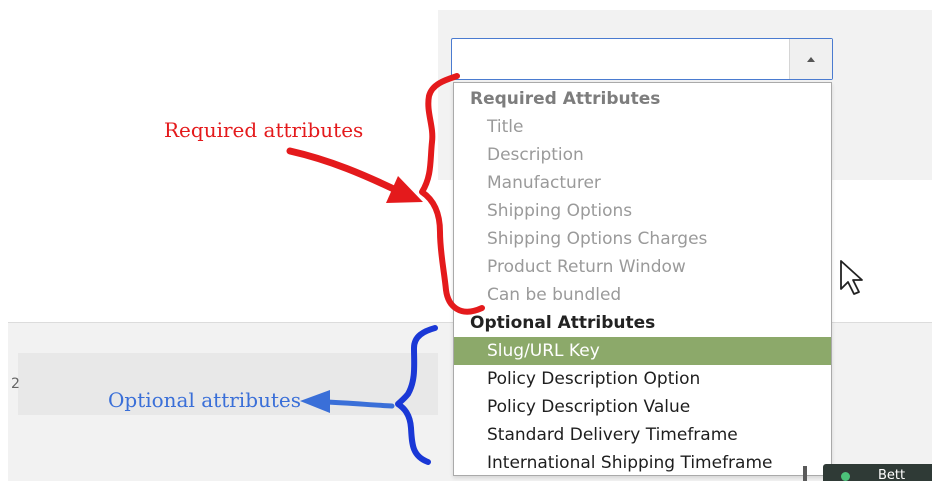  Describe the element at coordinates (642, 379) in the screenshot. I see `option-policy-description-option: Policy Description Option` at that location.